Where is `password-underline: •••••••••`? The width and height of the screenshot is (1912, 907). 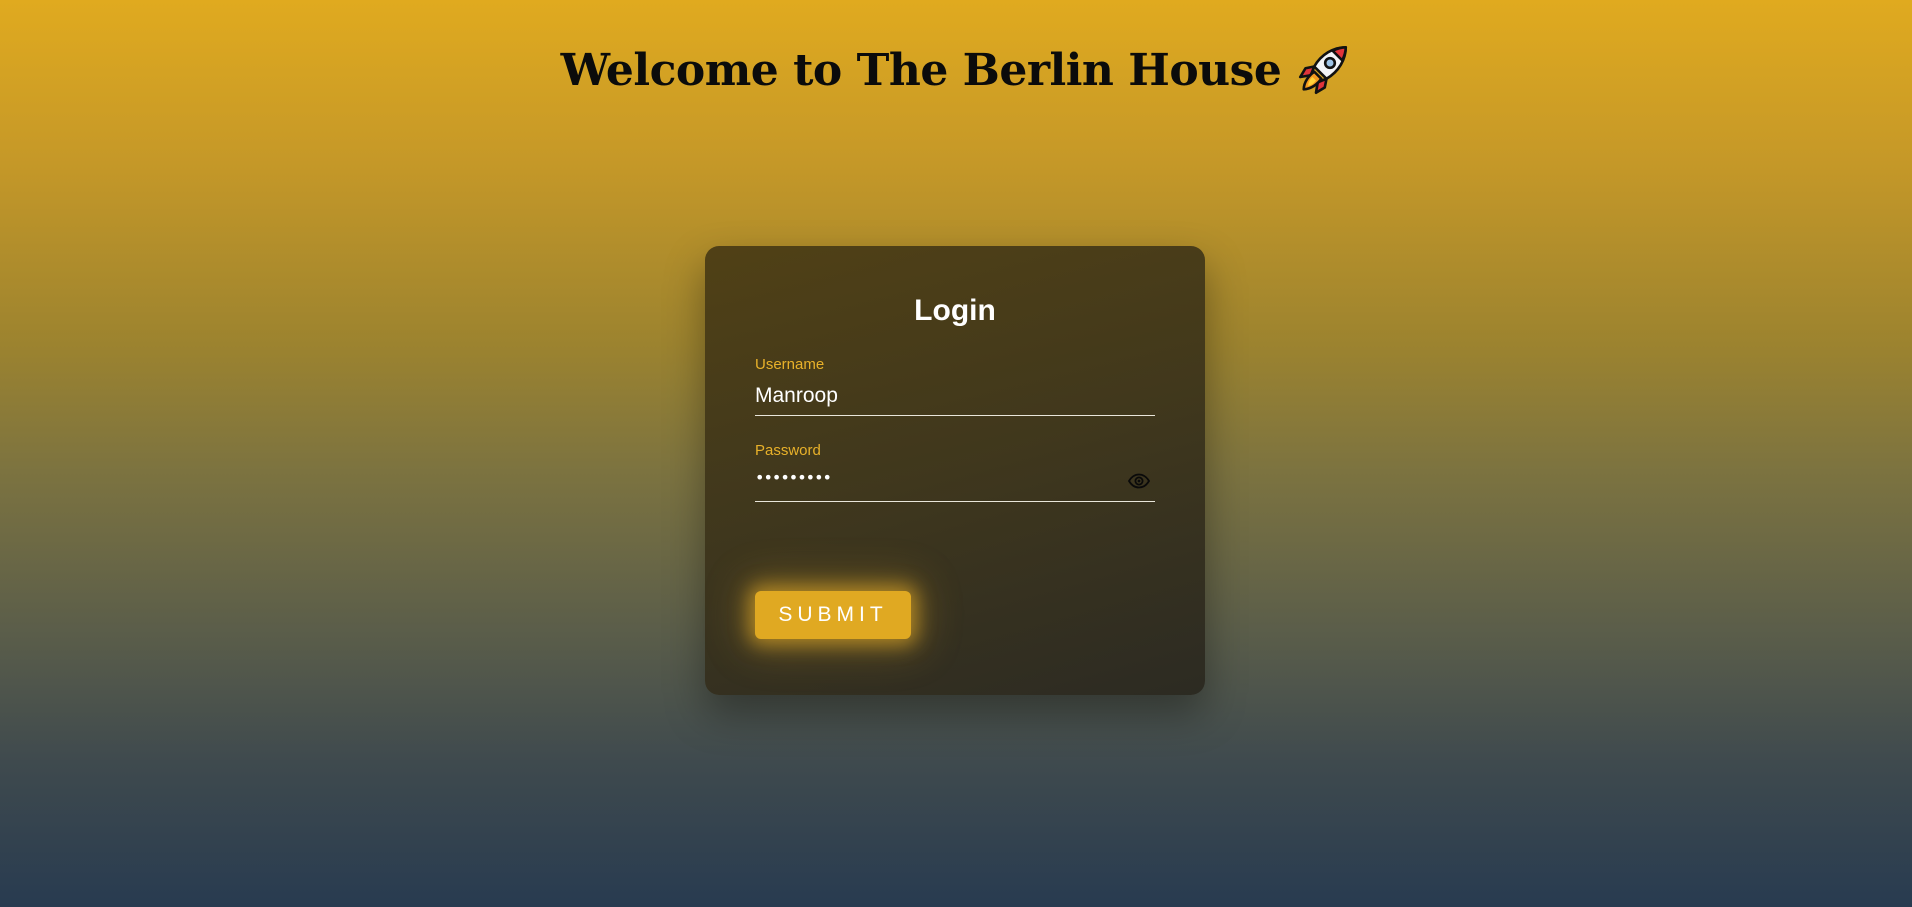 password-underline: ••••••••• is located at coordinates (955, 483).